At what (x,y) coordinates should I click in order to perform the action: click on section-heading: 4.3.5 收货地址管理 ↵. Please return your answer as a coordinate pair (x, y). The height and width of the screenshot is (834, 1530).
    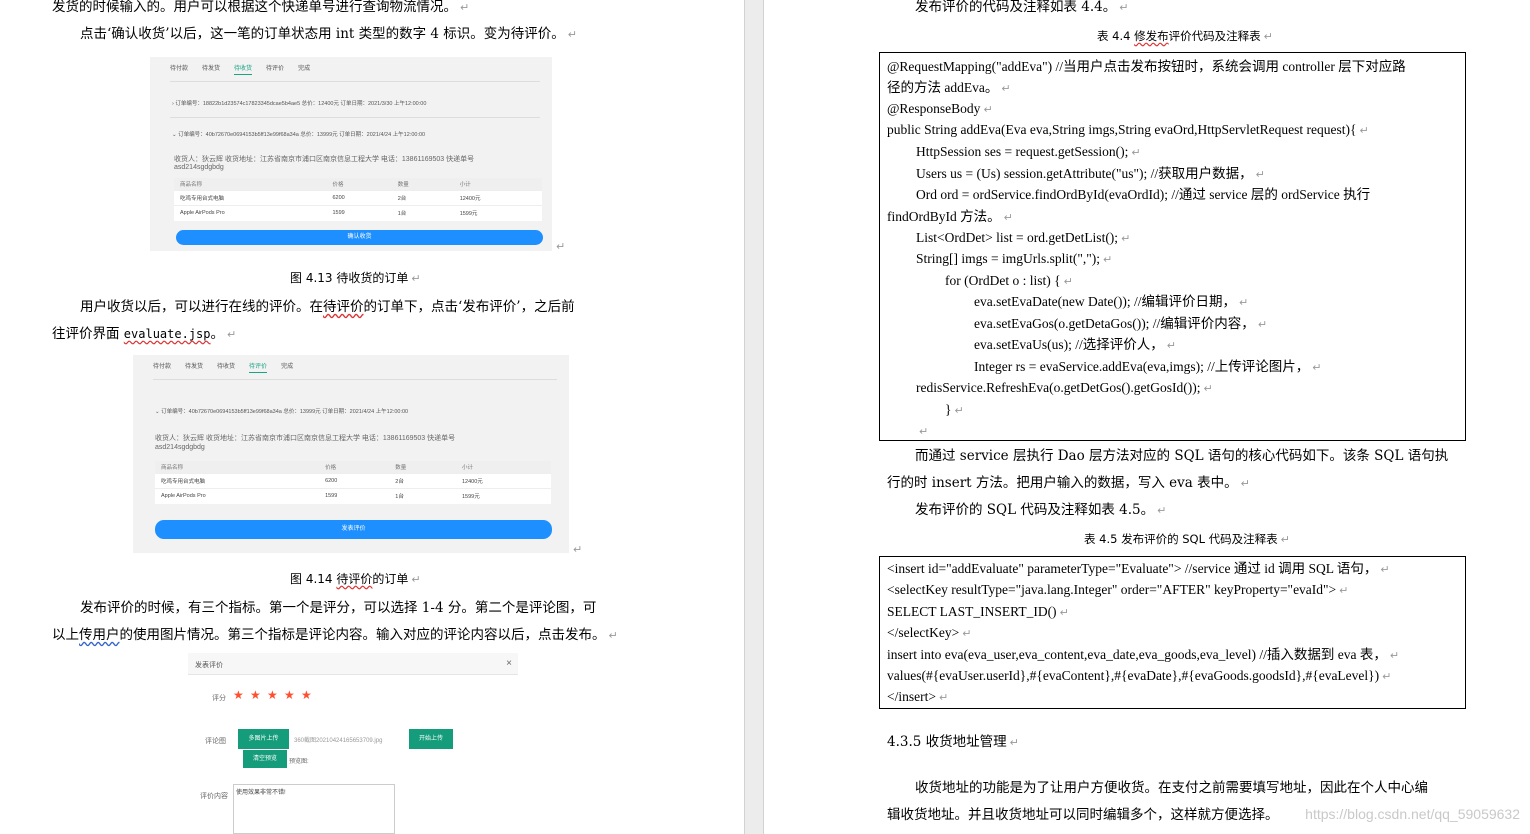
    Looking at the image, I should click on (953, 742).